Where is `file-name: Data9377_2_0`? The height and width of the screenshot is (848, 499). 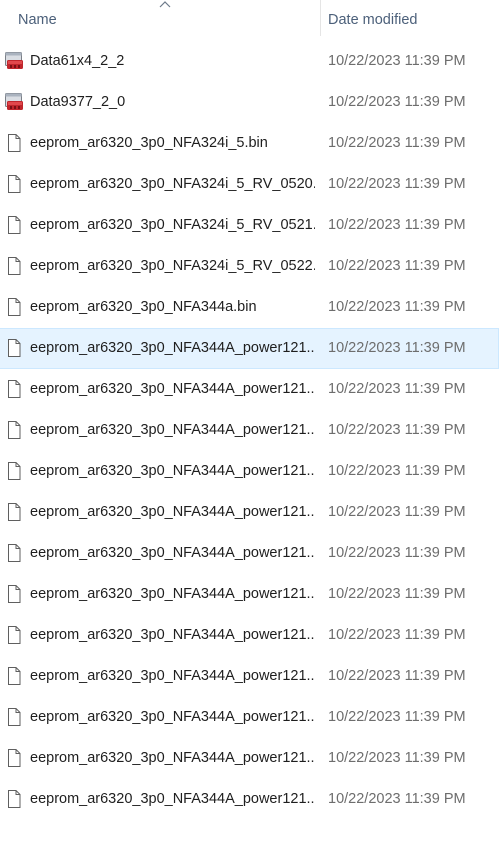 file-name: Data9377_2_0 is located at coordinates (78, 102).